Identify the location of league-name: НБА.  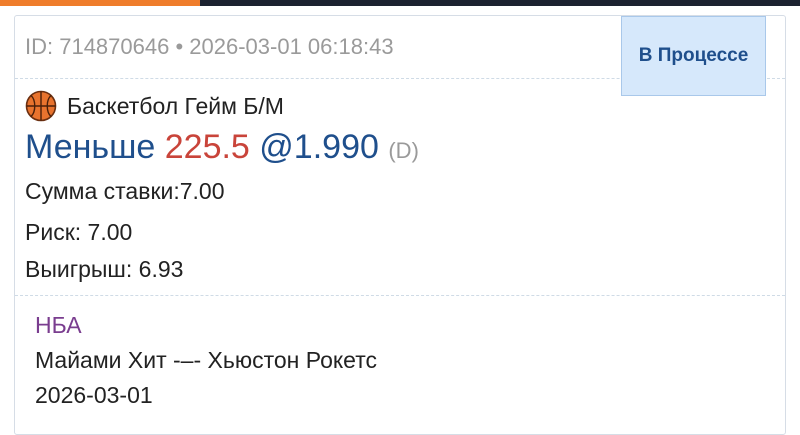
(58, 325).